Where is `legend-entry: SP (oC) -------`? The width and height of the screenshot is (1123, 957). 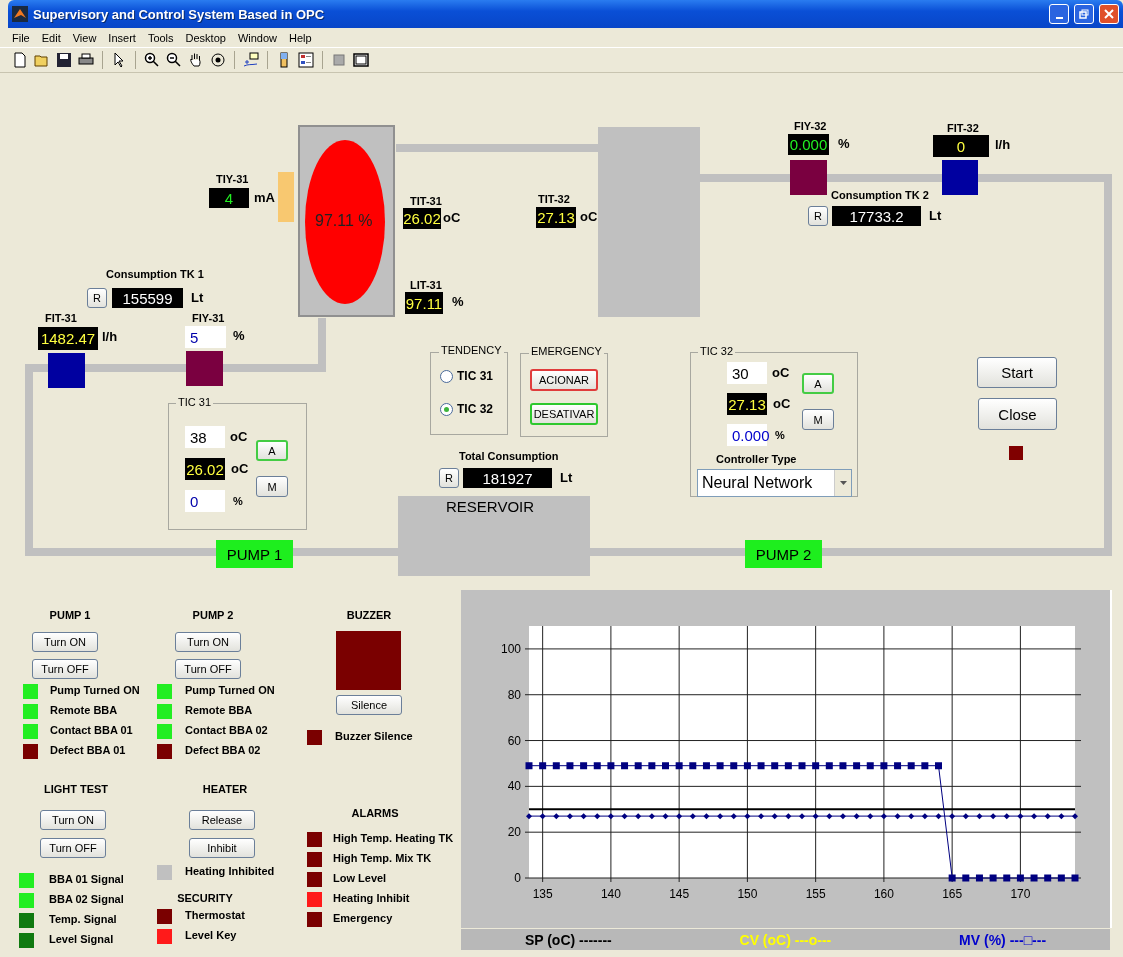 legend-entry: SP (oC) ------- is located at coordinates (568, 939).